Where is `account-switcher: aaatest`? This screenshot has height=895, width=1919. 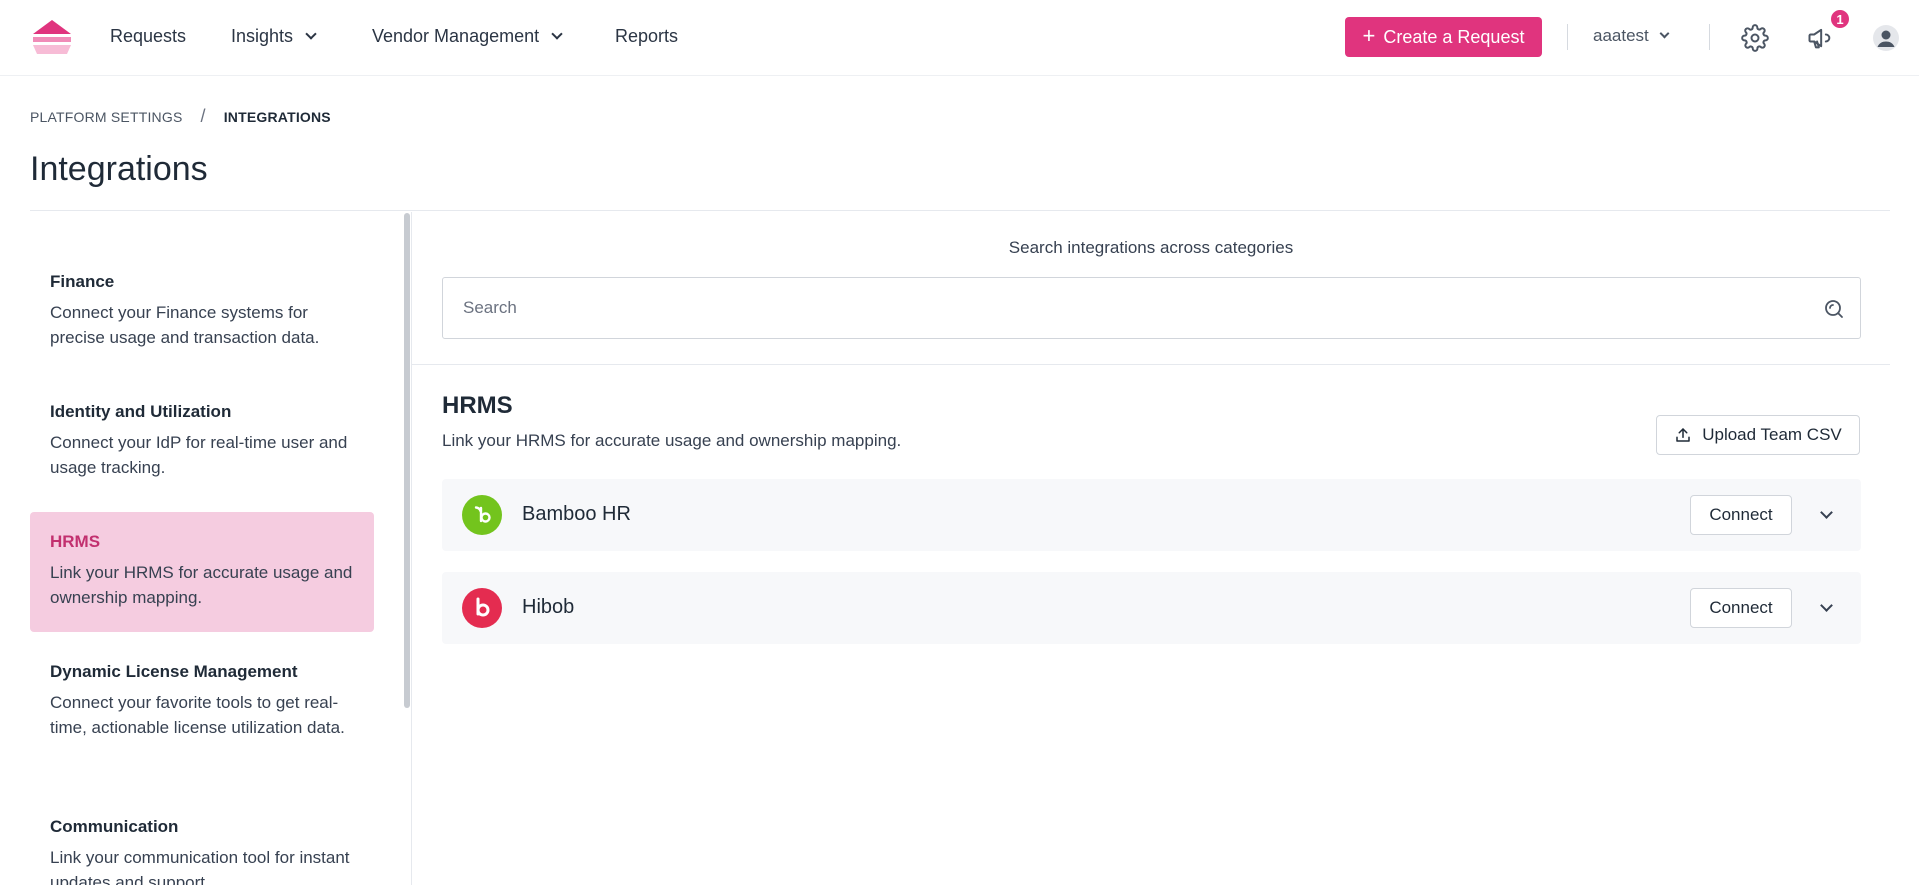
account-switcher: aaatest is located at coordinates (1631, 36).